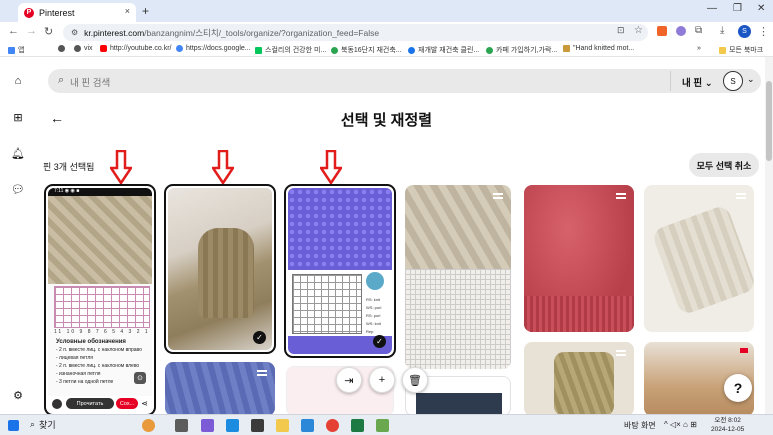 This screenshot has width=773, height=435. I want to click on deselect-all-button: 모두 선택 취소, so click(724, 165).